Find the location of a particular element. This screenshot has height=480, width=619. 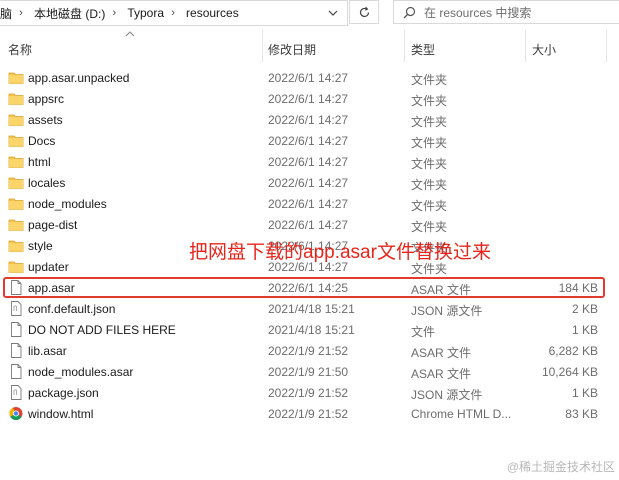

file-name: conf.default.json is located at coordinates (72, 309).